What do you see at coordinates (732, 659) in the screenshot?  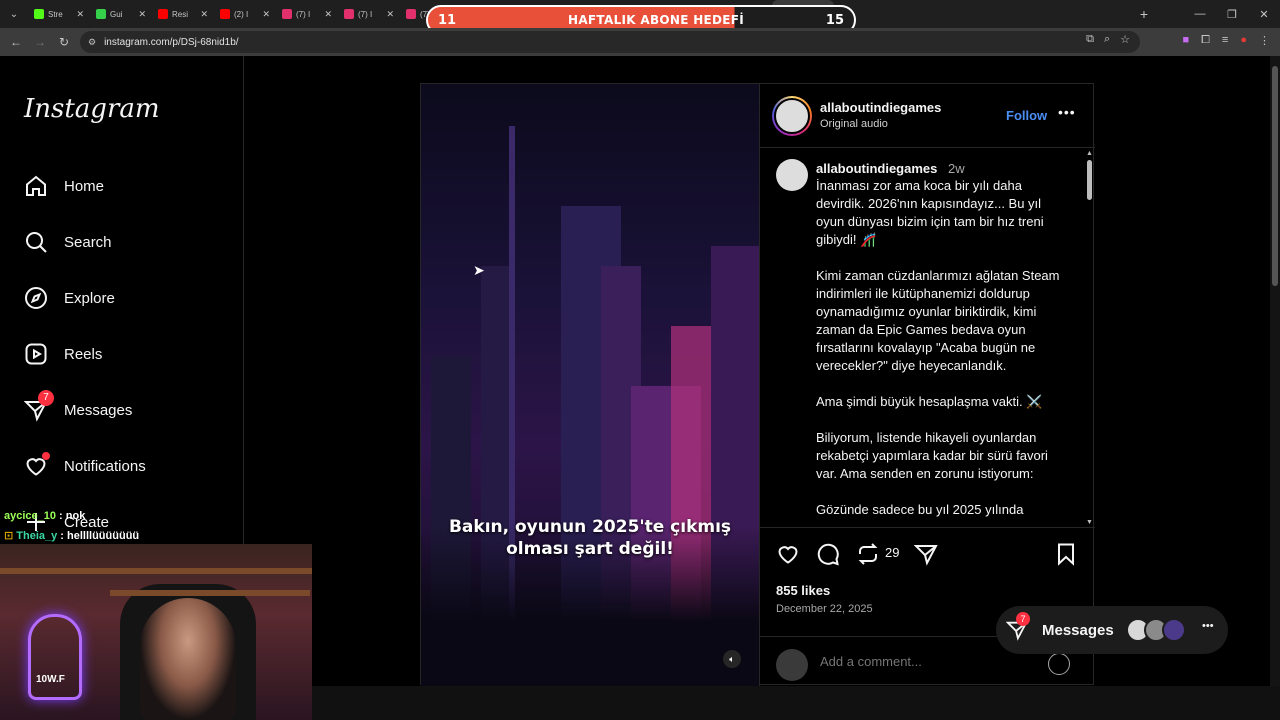 I see `volume-icon: 🔈︎` at bounding box center [732, 659].